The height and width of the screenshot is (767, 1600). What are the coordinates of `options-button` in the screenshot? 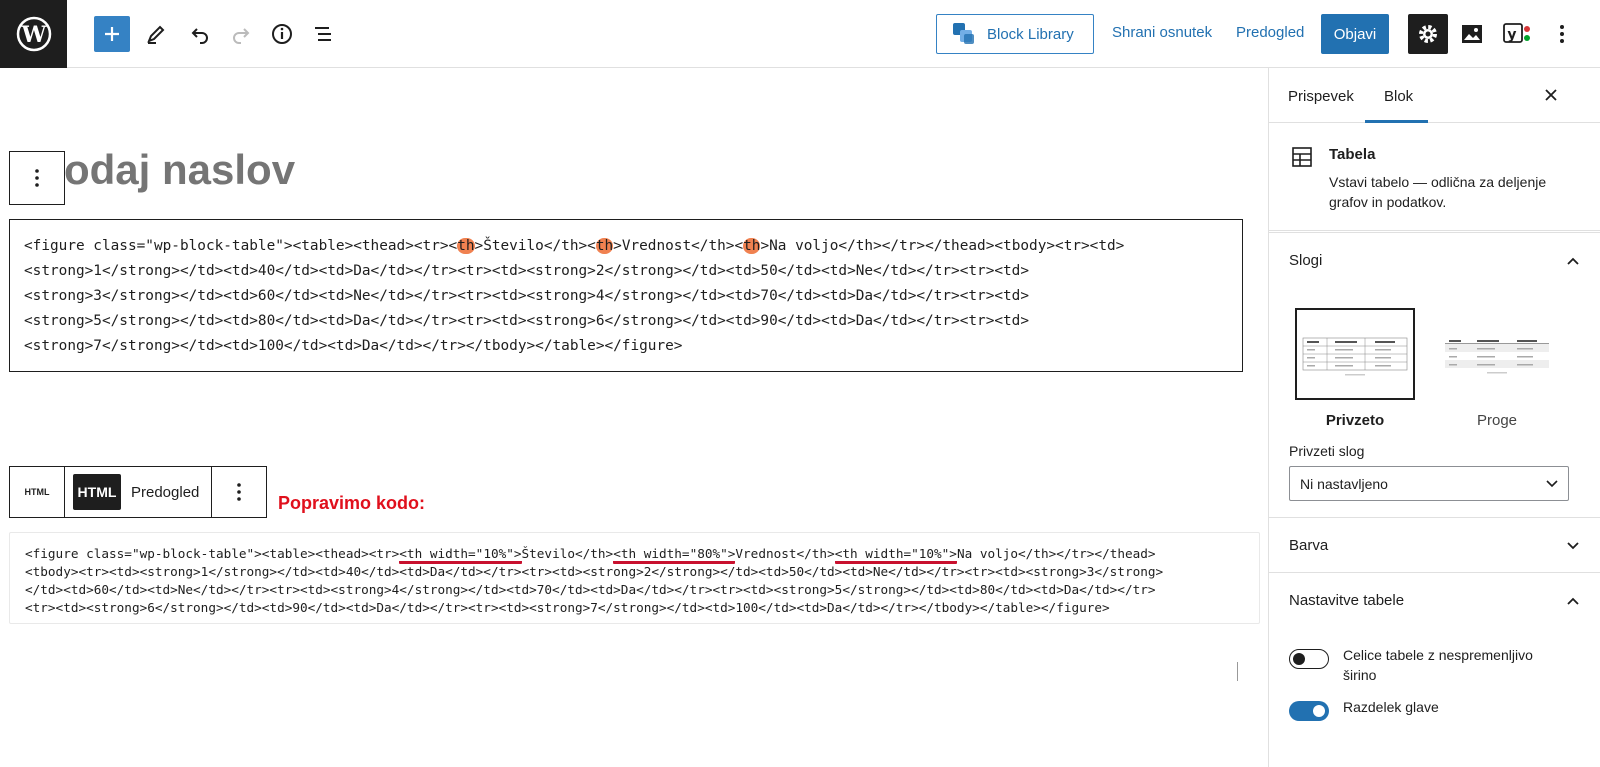 It's located at (1562, 34).